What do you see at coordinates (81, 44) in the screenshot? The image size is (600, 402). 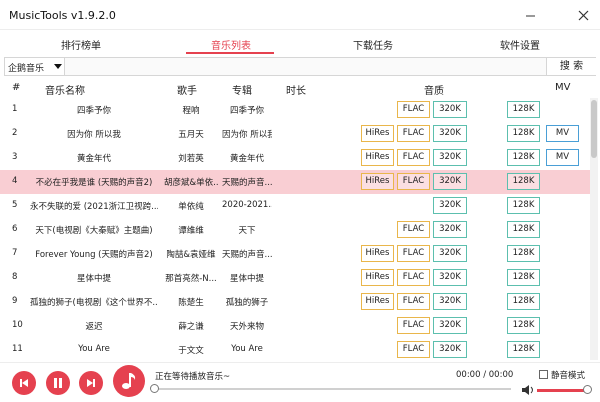 I see `tab-rankings: 排行榜单` at bounding box center [81, 44].